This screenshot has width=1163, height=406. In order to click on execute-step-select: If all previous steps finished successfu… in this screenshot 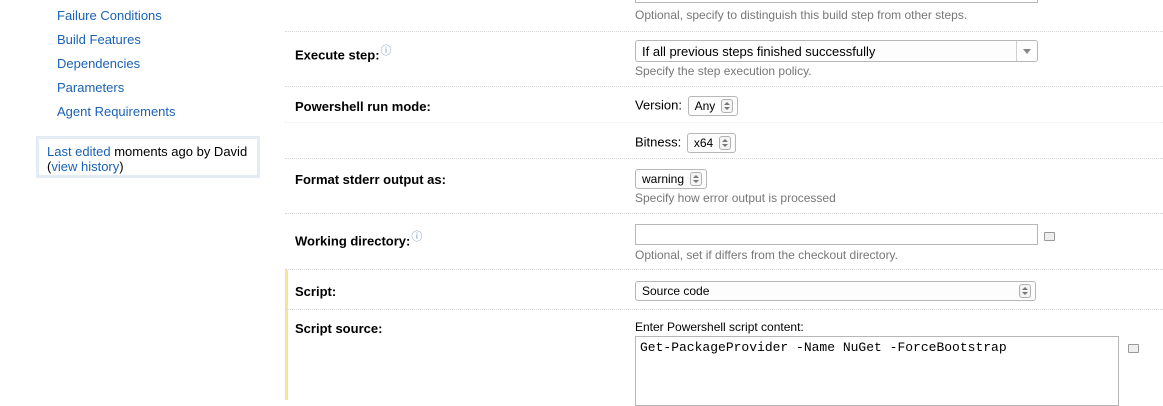, I will do `click(836, 51)`.